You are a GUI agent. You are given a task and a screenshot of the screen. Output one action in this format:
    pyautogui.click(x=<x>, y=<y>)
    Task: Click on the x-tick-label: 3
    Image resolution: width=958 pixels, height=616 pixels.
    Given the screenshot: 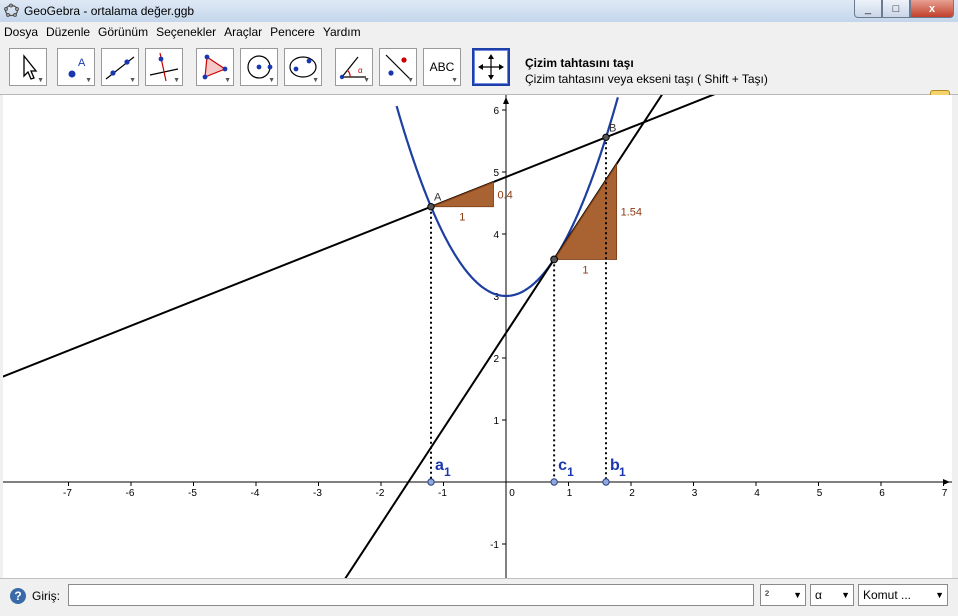 What is the action you would take?
    pyautogui.click(x=695, y=493)
    